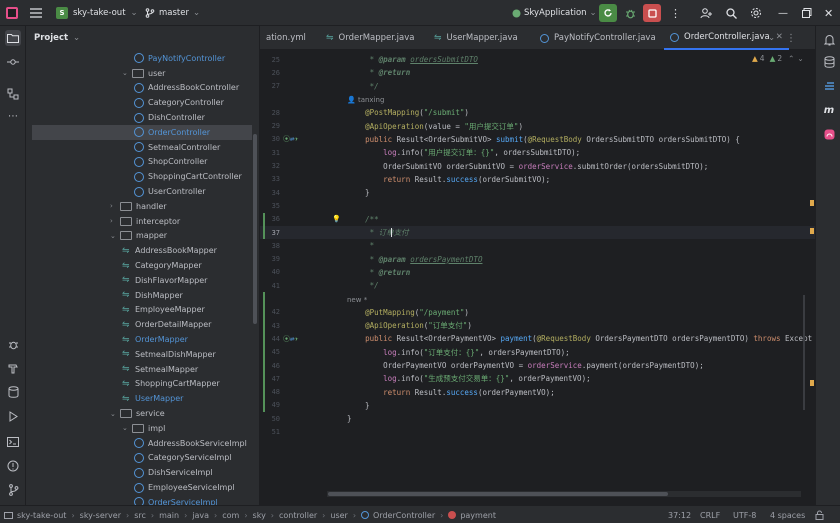 This screenshot has width=840, height=523. Describe the element at coordinates (336, 219) in the screenshot. I see `lightbulb-icon: 💡` at that location.